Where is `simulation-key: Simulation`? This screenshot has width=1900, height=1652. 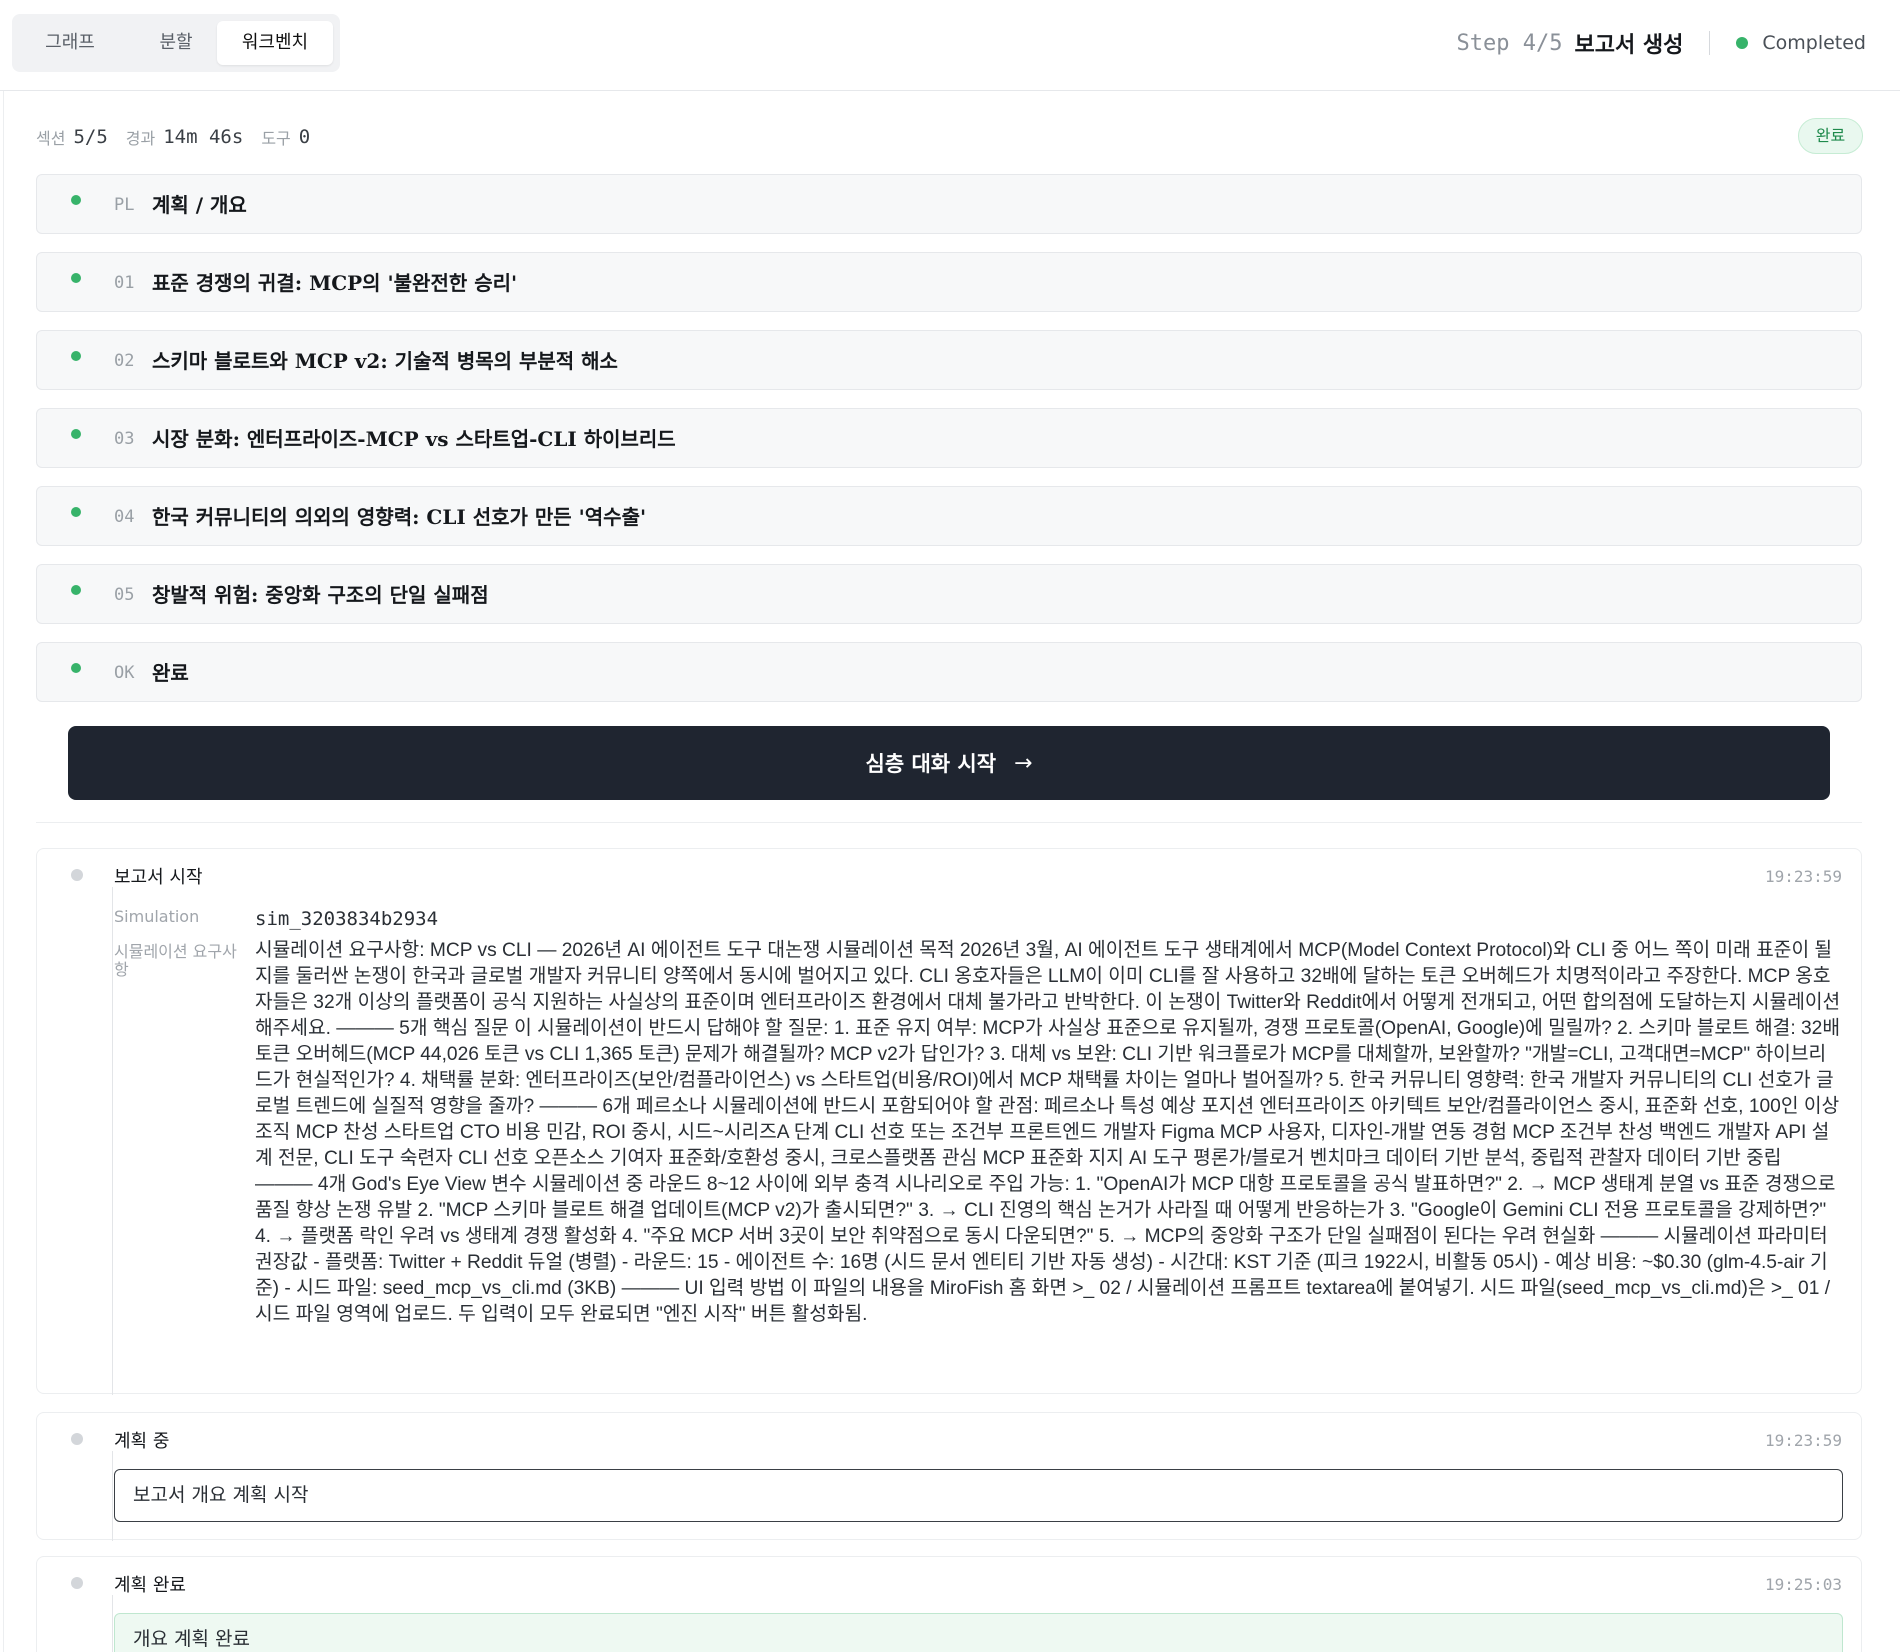
simulation-key: Simulation is located at coordinates (157, 916).